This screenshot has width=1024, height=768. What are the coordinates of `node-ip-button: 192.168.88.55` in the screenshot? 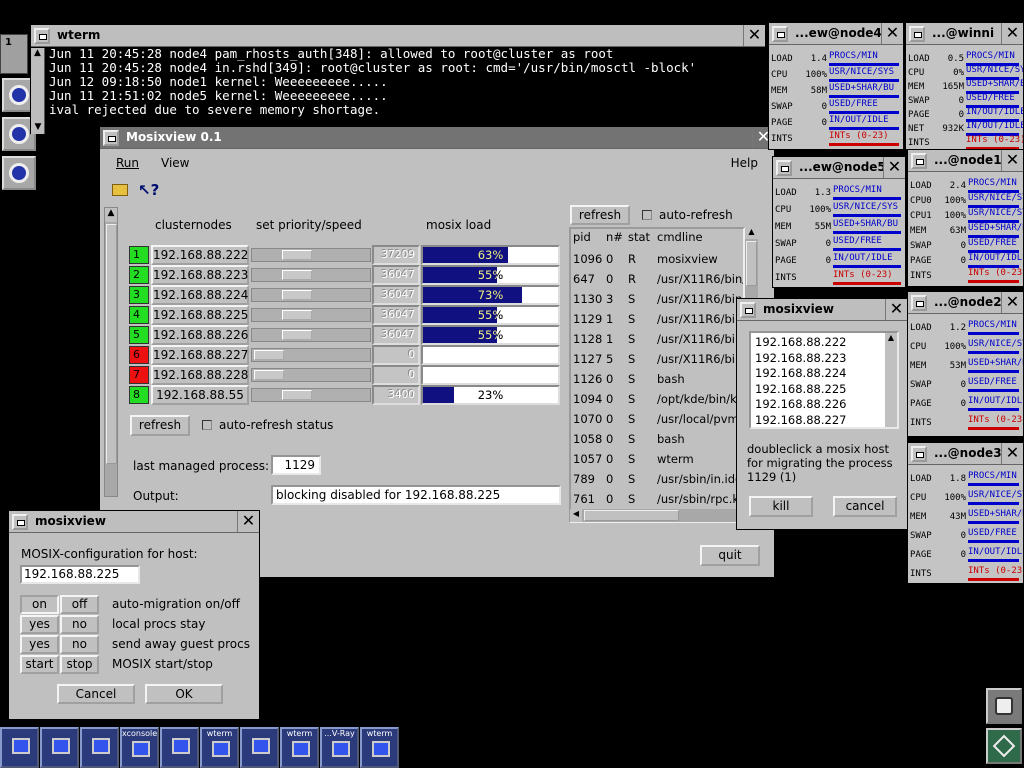 It's located at (200, 395).